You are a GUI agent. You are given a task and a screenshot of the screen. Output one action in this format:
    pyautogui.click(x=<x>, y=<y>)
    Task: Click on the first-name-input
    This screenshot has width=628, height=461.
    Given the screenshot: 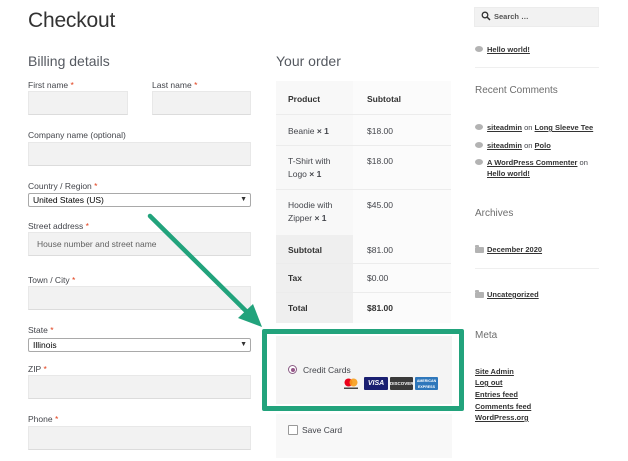 What is the action you would take?
    pyautogui.click(x=78, y=103)
    